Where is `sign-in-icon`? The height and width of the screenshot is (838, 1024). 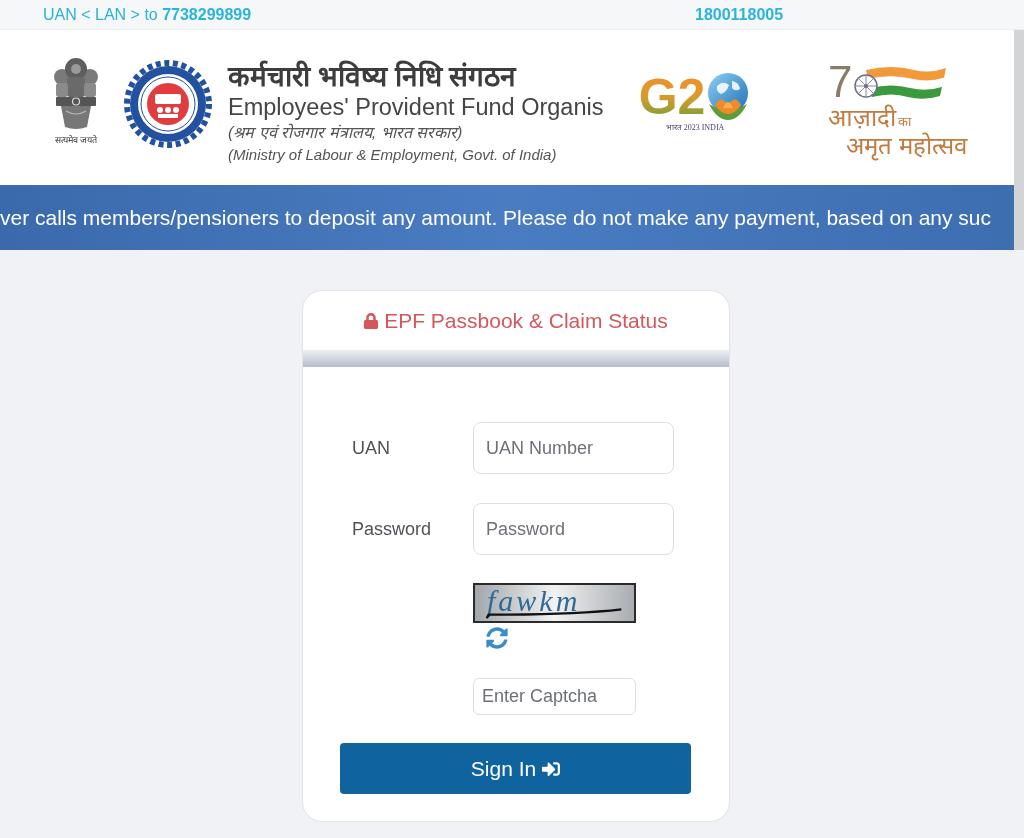
sign-in-icon is located at coordinates (551, 768).